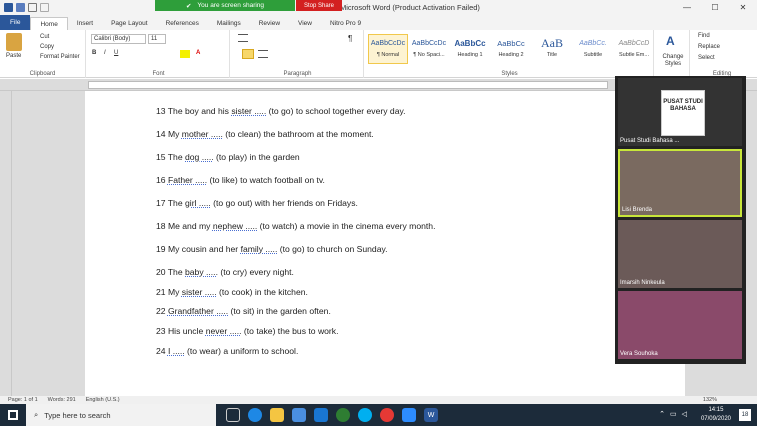 This screenshot has height=426, width=757. Describe the element at coordinates (680, 254) in the screenshot. I see `participant-tile: Imarsih Ninkeula` at that location.